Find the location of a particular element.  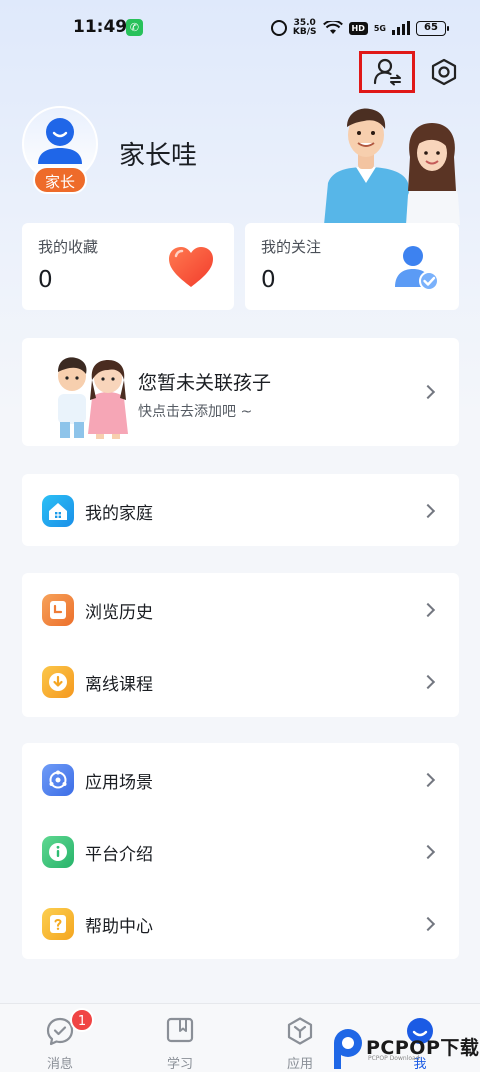

tab-study: 学习 is located at coordinates (180, 1038).